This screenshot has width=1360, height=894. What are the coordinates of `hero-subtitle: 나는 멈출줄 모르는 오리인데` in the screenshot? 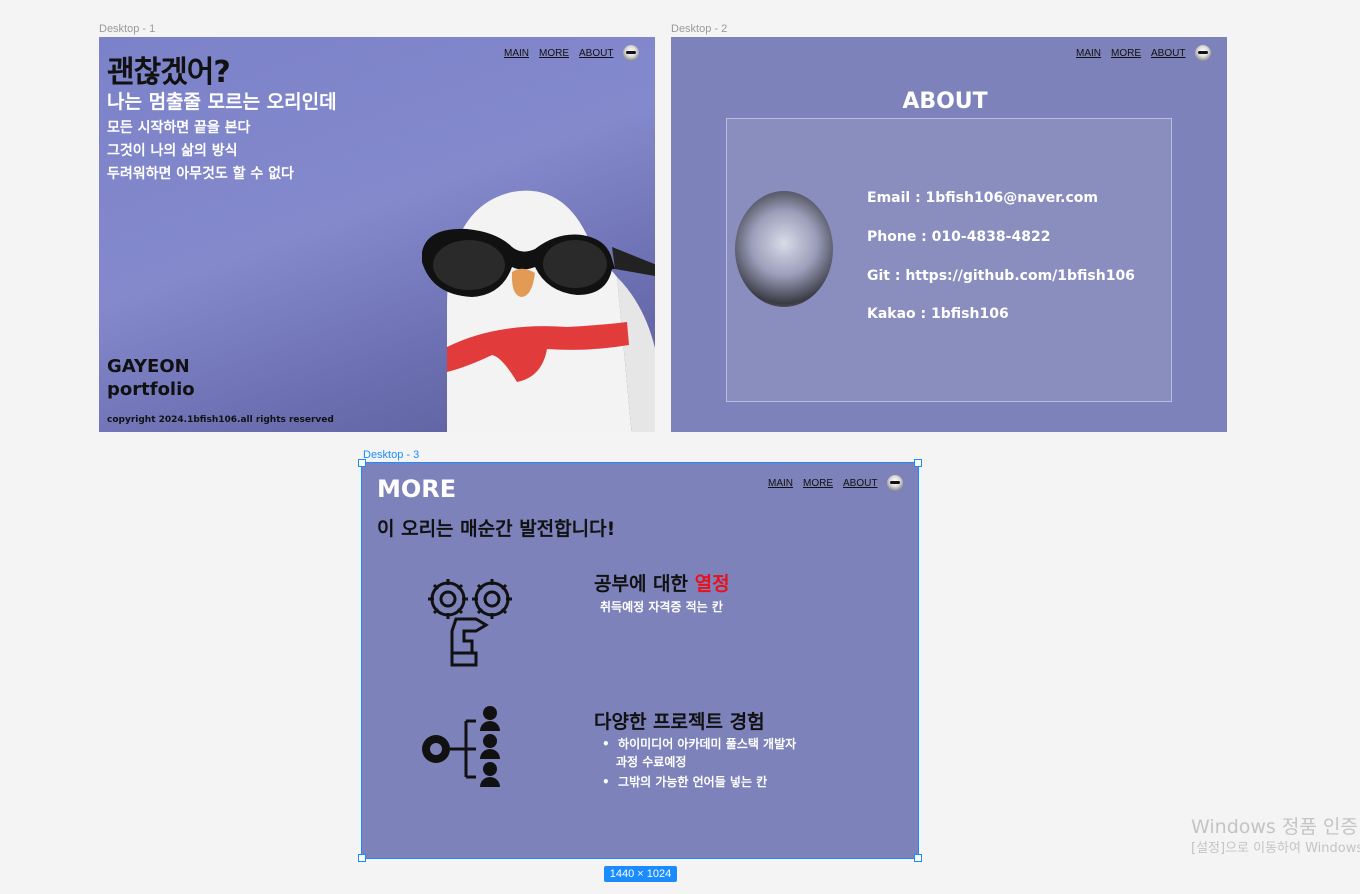 It's located at (222, 102).